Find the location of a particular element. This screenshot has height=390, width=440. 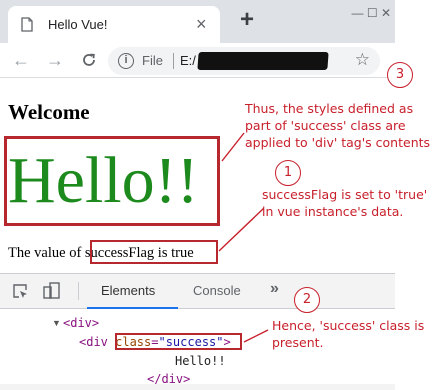

redacted-url is located at coordinates (263, 61).